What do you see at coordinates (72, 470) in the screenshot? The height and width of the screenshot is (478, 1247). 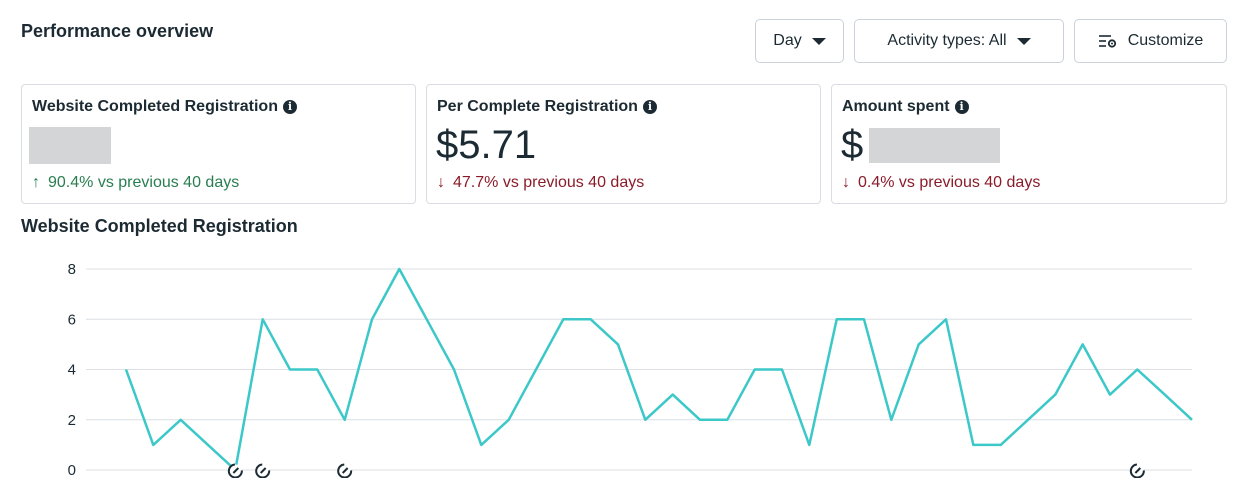 I see `y-tick-label: 0` at bounding box center [72, 470].